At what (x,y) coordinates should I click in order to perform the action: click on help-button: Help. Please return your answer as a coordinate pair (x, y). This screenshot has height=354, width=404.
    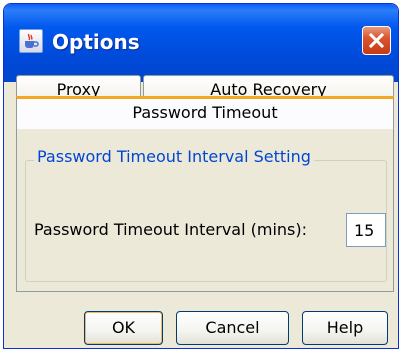
    Looking at the image, I should click on (345, 328).